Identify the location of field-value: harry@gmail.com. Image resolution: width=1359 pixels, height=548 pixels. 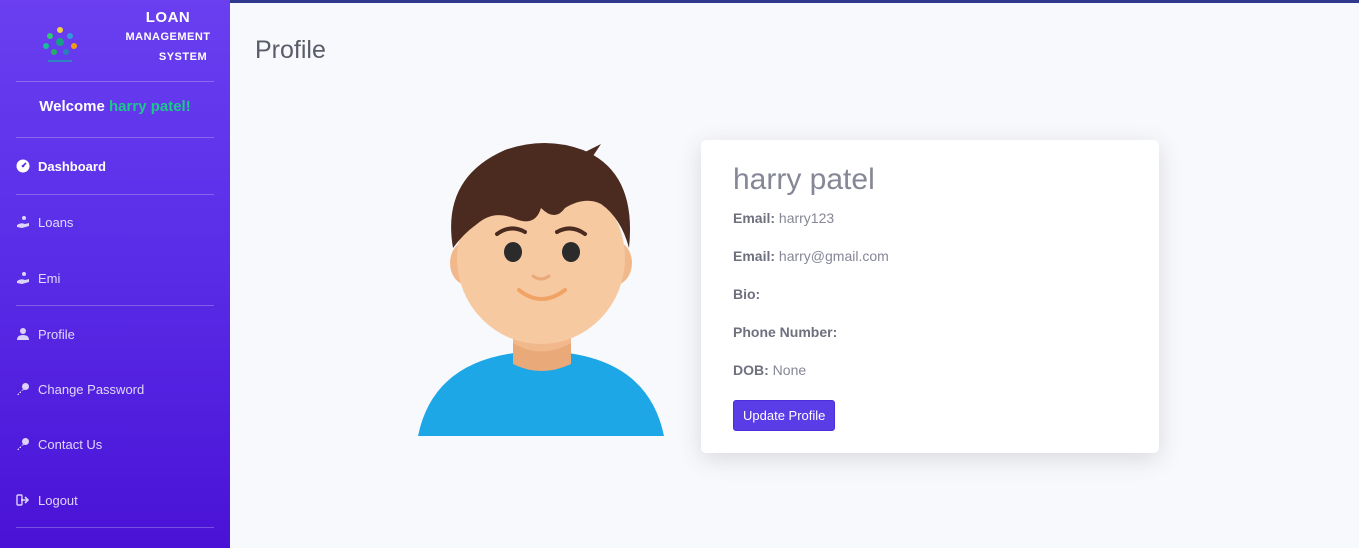
(833, 256).